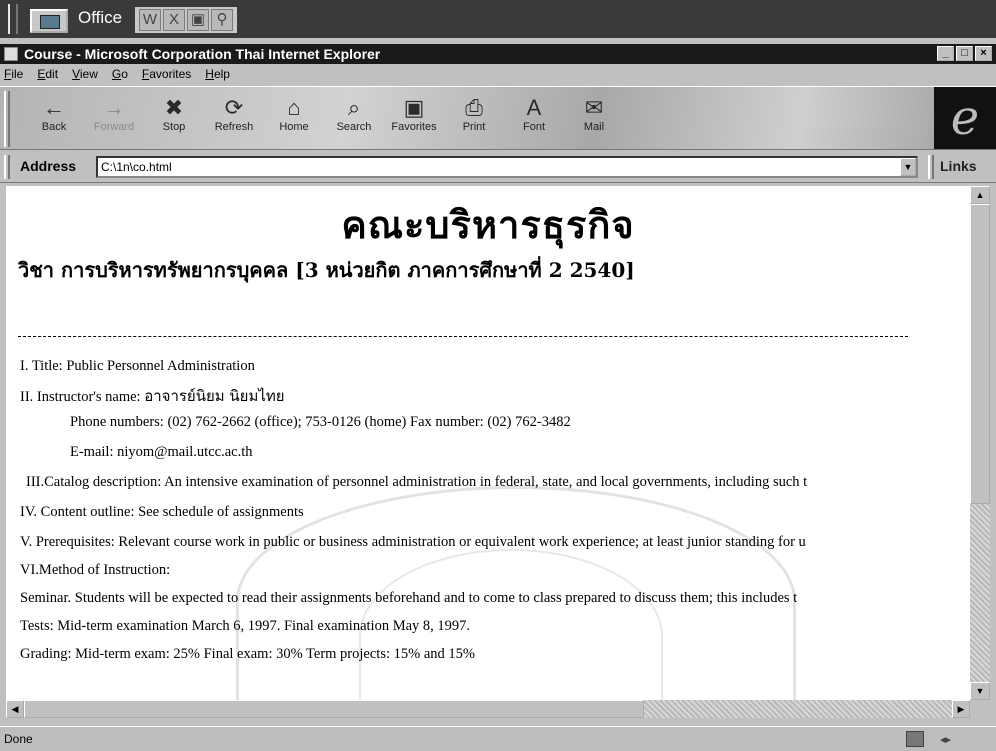  I want to click on address-input: C:\1n\co.html, so click(507, 167).